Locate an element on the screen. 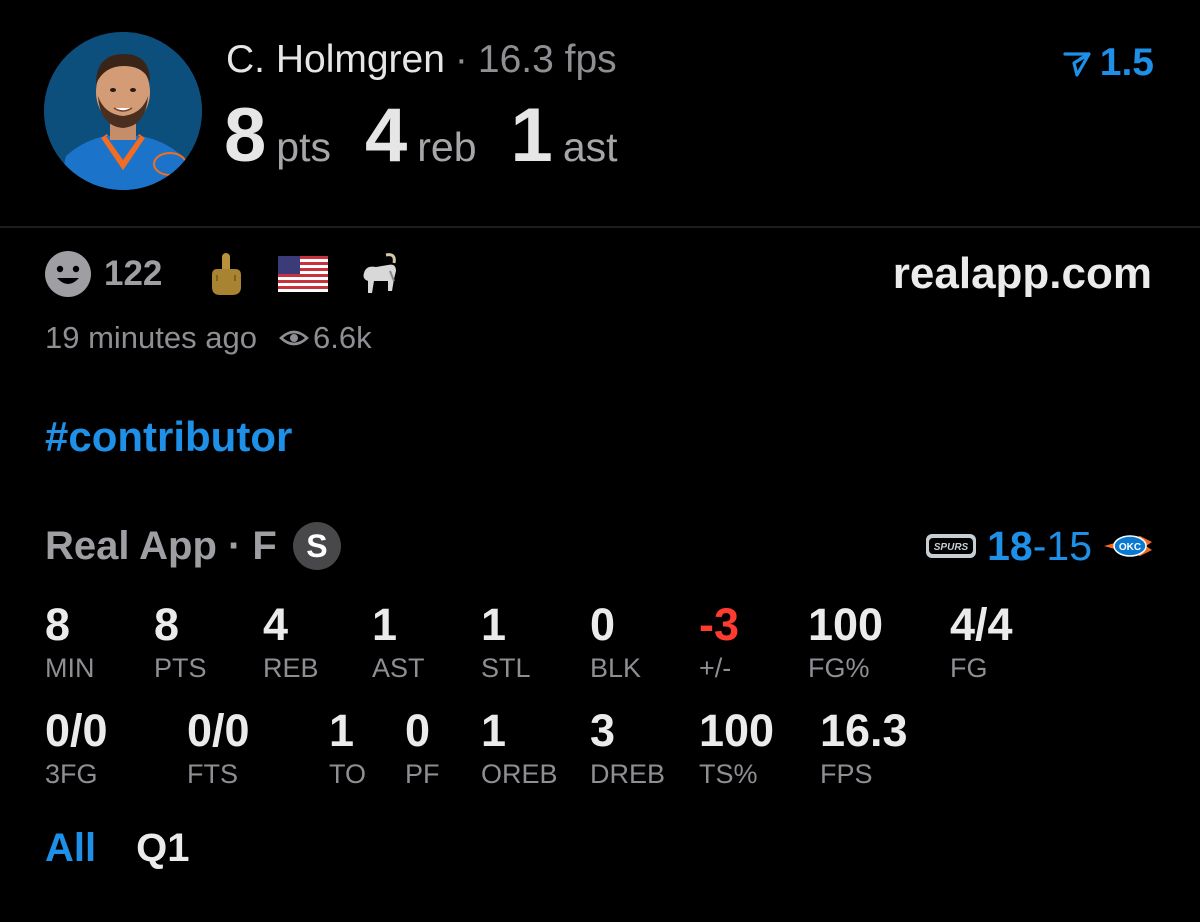 The image size is (1200, 922). stat-label: PF is located at coordinates (422, 774).